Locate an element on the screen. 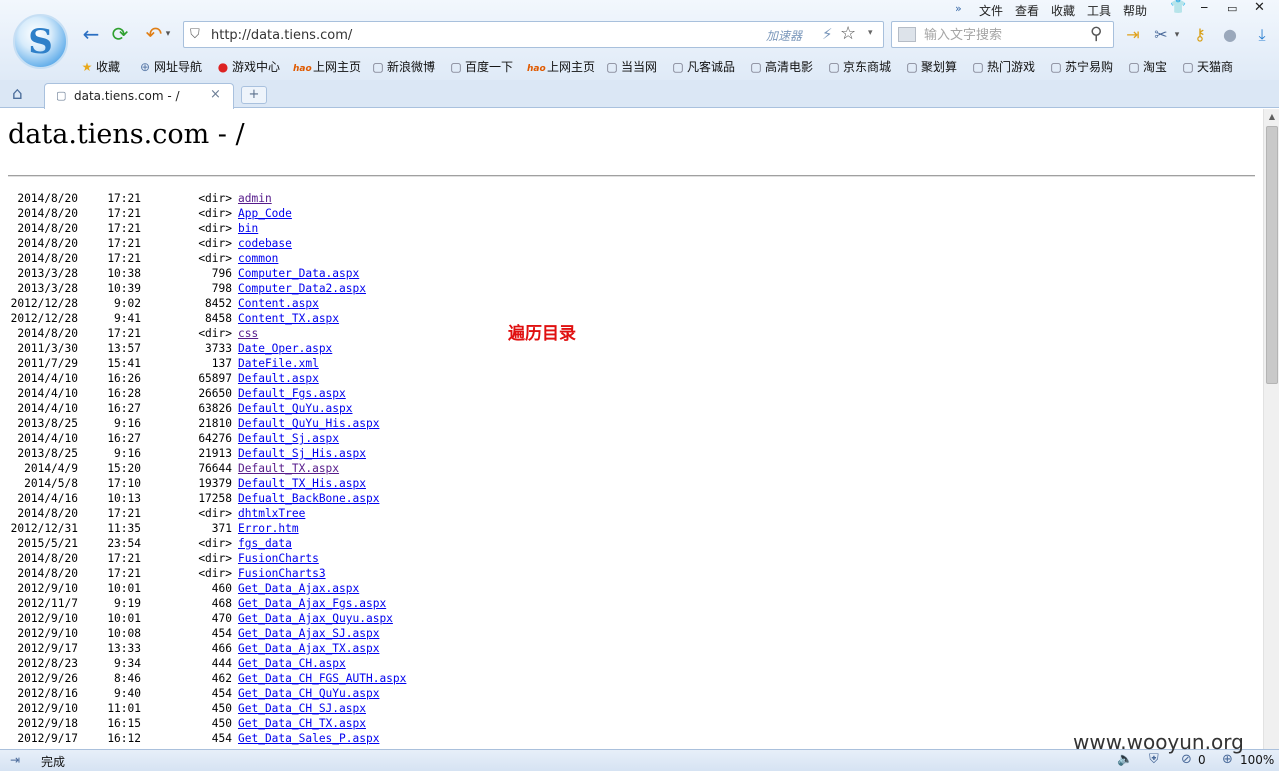  entry-link: Computer_Data2.aspx is located at coordinates (302, 288).